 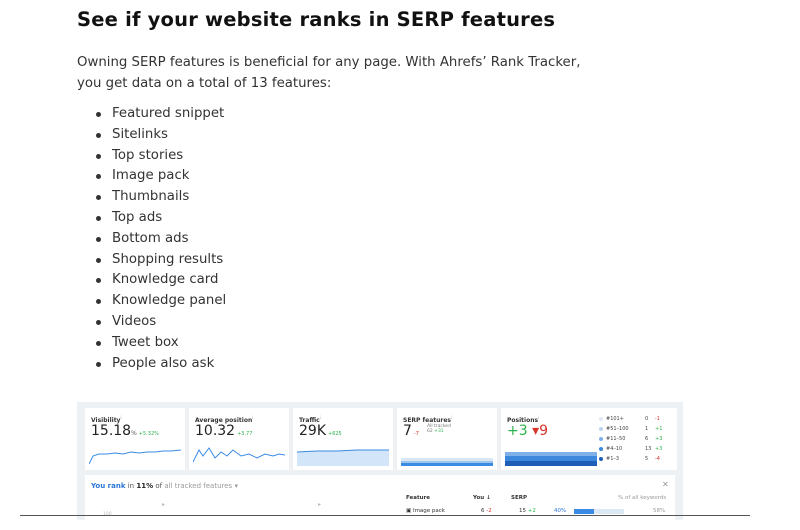 I want to click on feature-list-item: Knowledge card, so click(x=160, y=280).